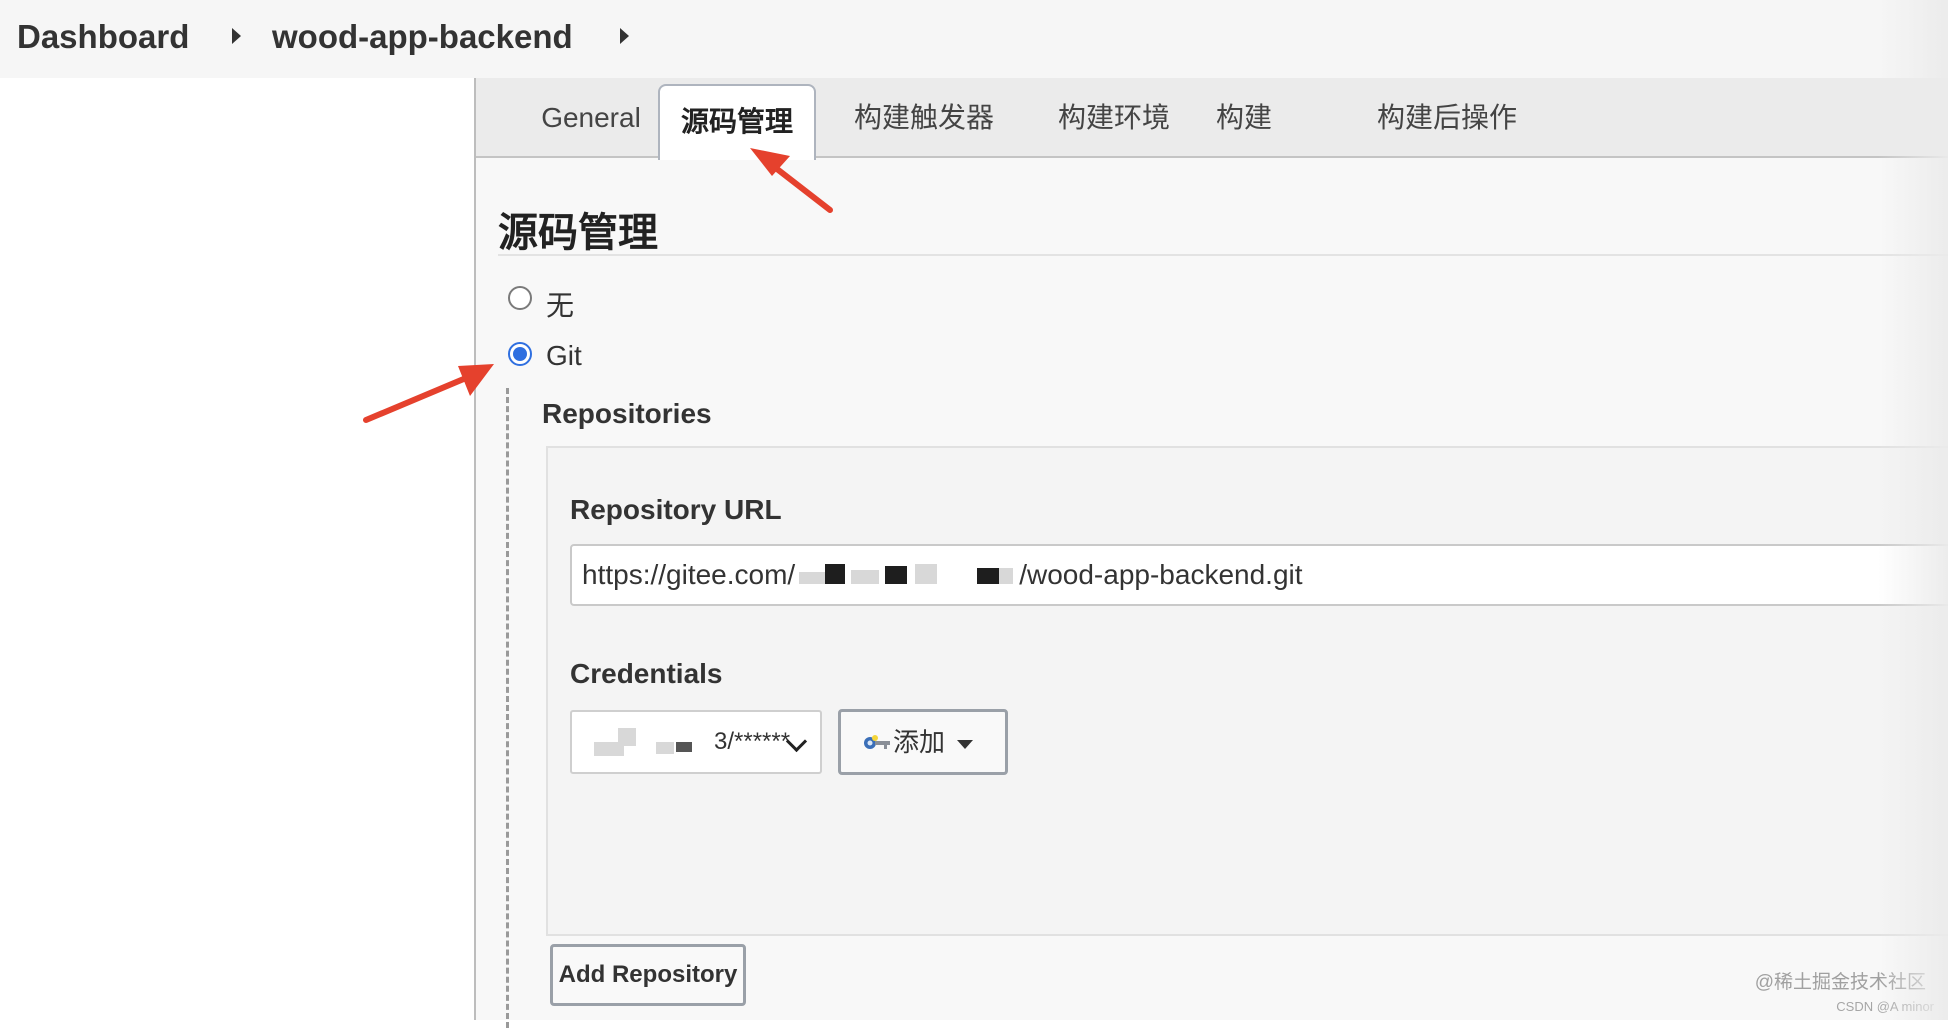 The image size is (1948, 1028). I want to click on annotation-arrow-tab, so click(791, 180).